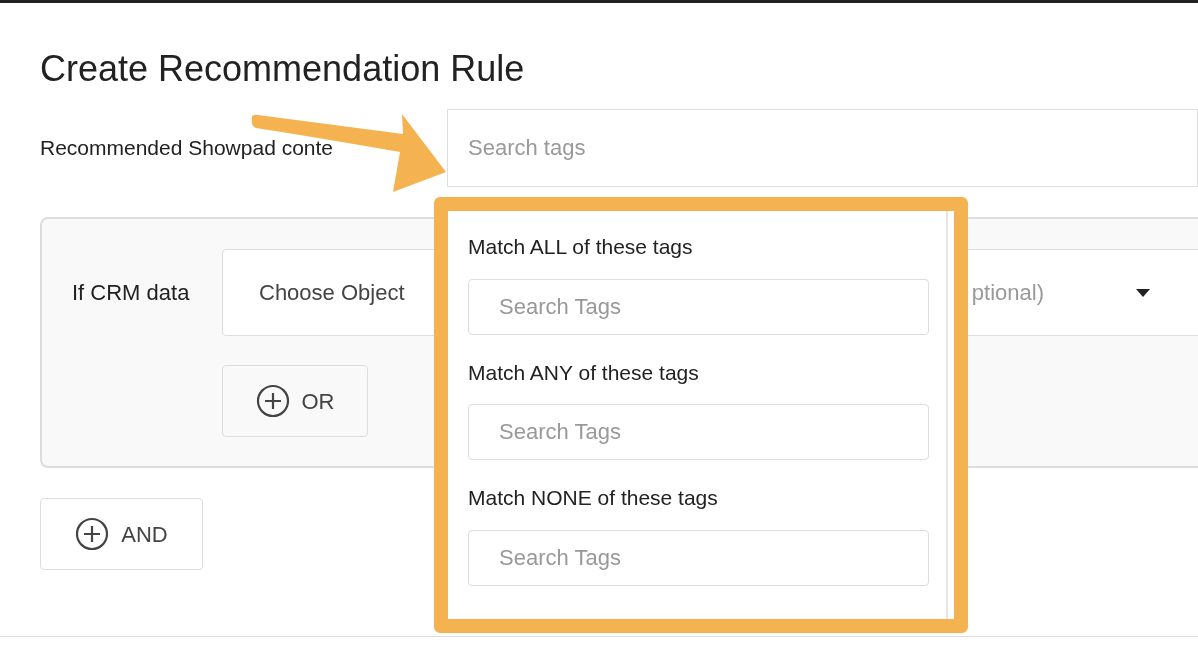 This screenshot has width=1198, height=670. Describe the element at coordinates (822, 148) in the screenshot. I see `search-tags-field: Search tags` at that location.